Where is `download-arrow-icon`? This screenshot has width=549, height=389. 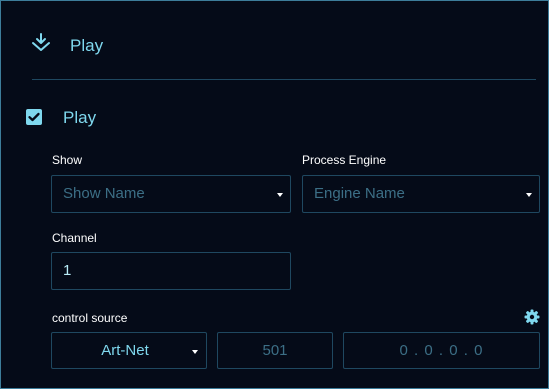 download-arrow-icon is located at coordinates (41, 42).